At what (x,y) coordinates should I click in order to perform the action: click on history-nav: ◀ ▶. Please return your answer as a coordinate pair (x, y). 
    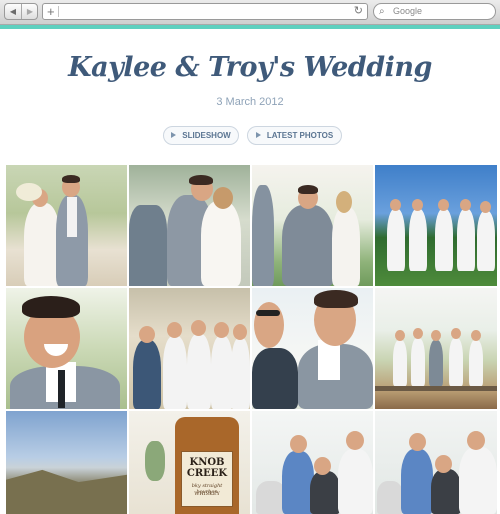
    Looking at the image, I should click on (21, 11).